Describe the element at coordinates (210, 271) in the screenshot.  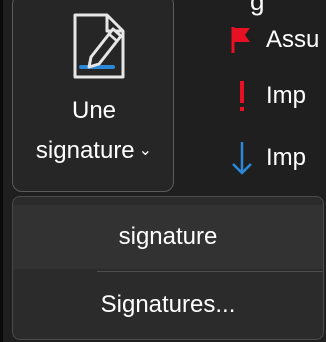
I see `menu-divider` at that location.